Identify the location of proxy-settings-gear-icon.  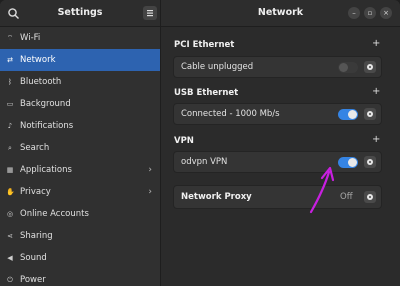
(370, 197).